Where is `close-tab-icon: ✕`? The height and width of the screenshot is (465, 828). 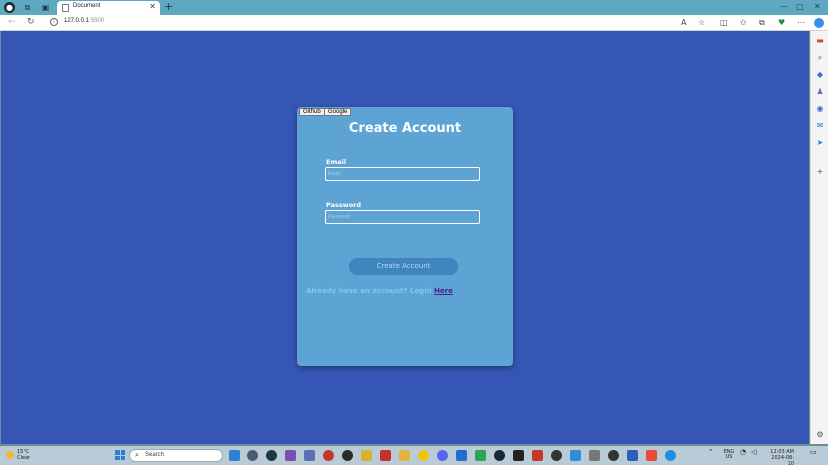 close-tab-icon: ✕ is located at coordinates (152, 6).